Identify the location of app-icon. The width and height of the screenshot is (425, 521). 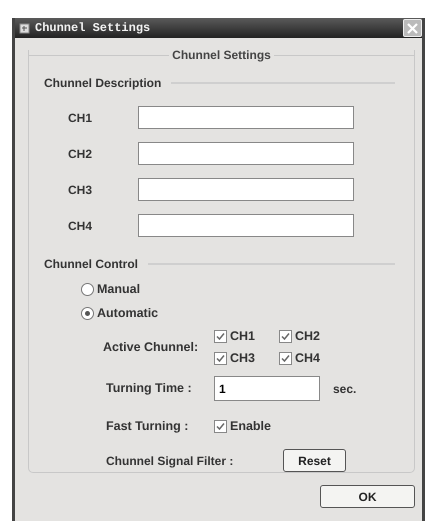
(25, 28).